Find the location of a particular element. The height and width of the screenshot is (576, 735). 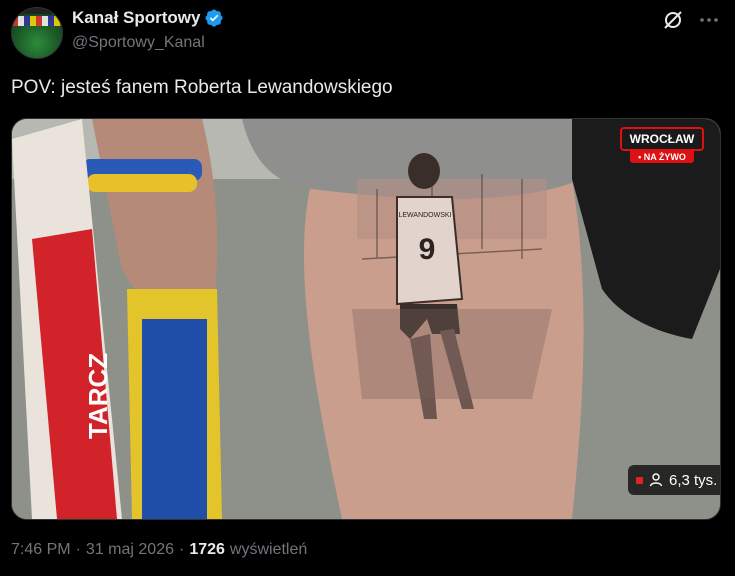

tattoo-jersey-name: LEWANDOWSKI is located at coordinates (424, 215).